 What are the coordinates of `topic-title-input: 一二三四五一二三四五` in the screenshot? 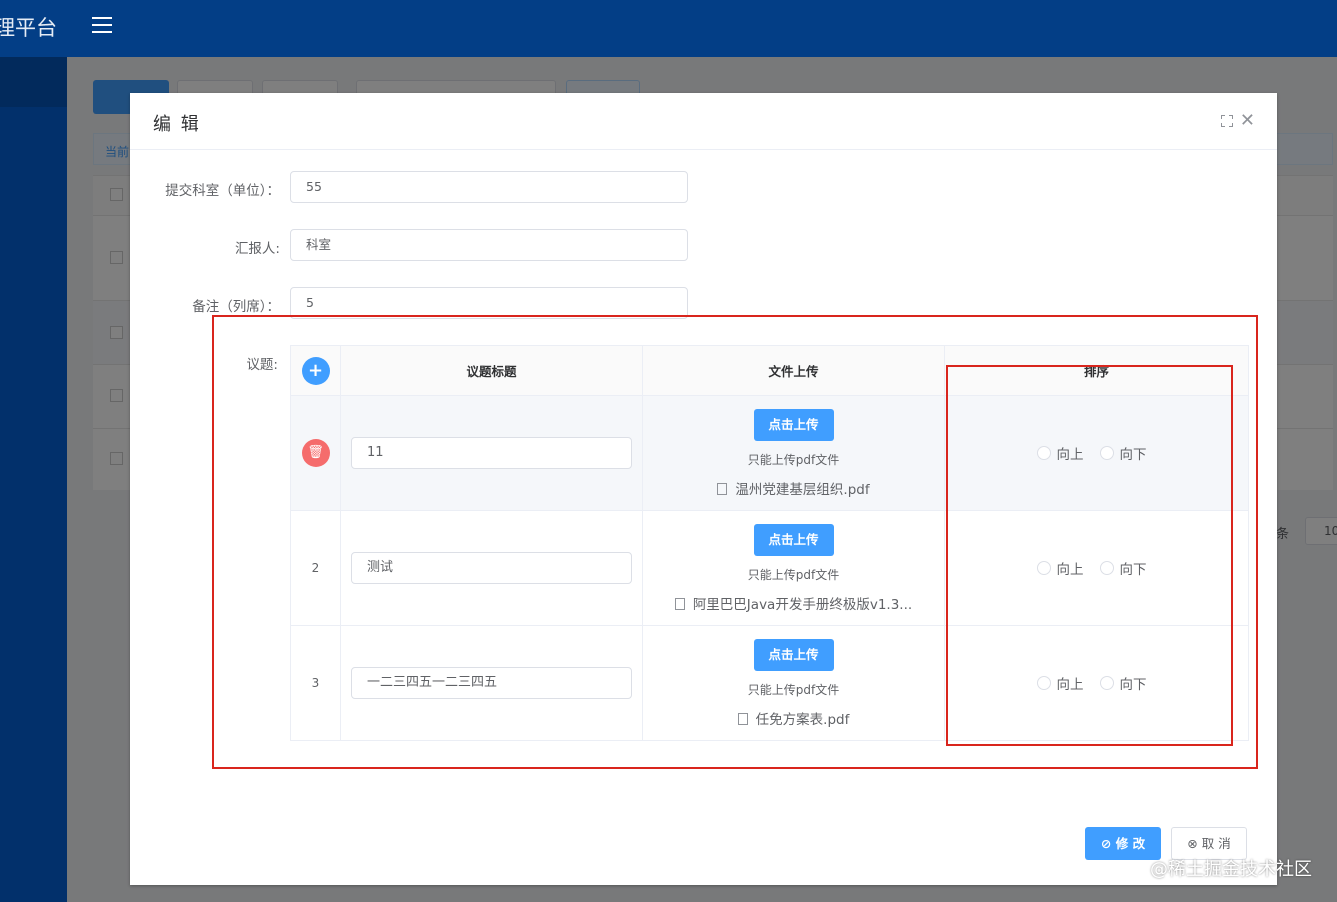 It's located at (491, 683).